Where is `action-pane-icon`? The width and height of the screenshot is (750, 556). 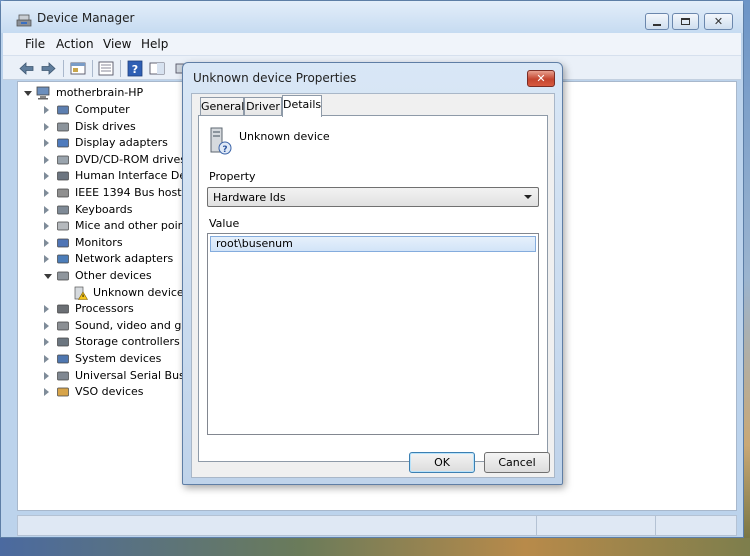 action-pane-icon is located at coordinates (157, 68).